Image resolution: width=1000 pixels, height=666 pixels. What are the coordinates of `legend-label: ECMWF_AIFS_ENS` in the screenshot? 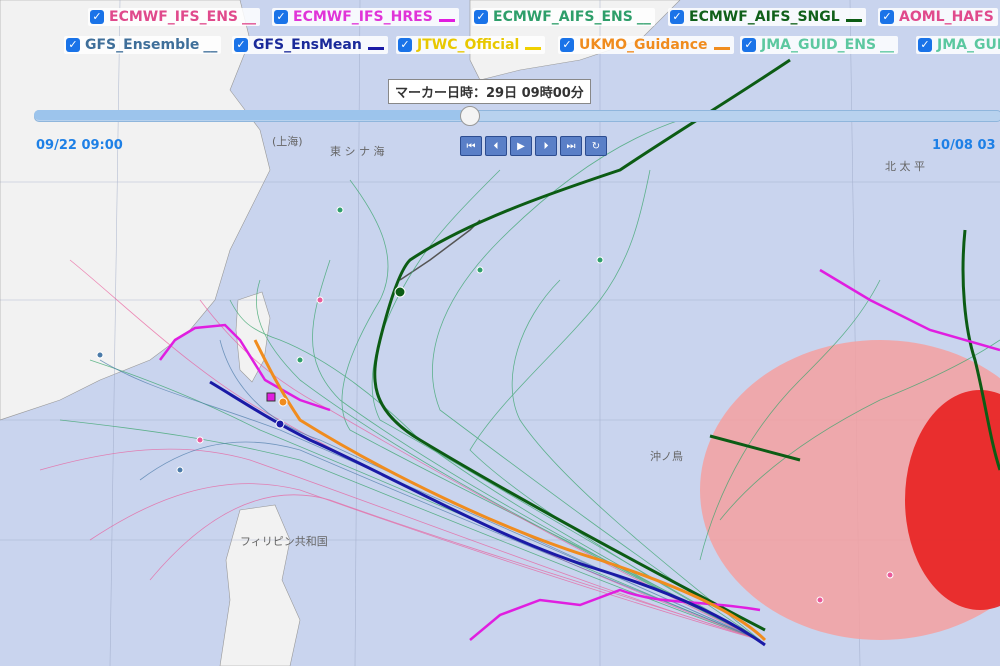 It's located at (563, 17).